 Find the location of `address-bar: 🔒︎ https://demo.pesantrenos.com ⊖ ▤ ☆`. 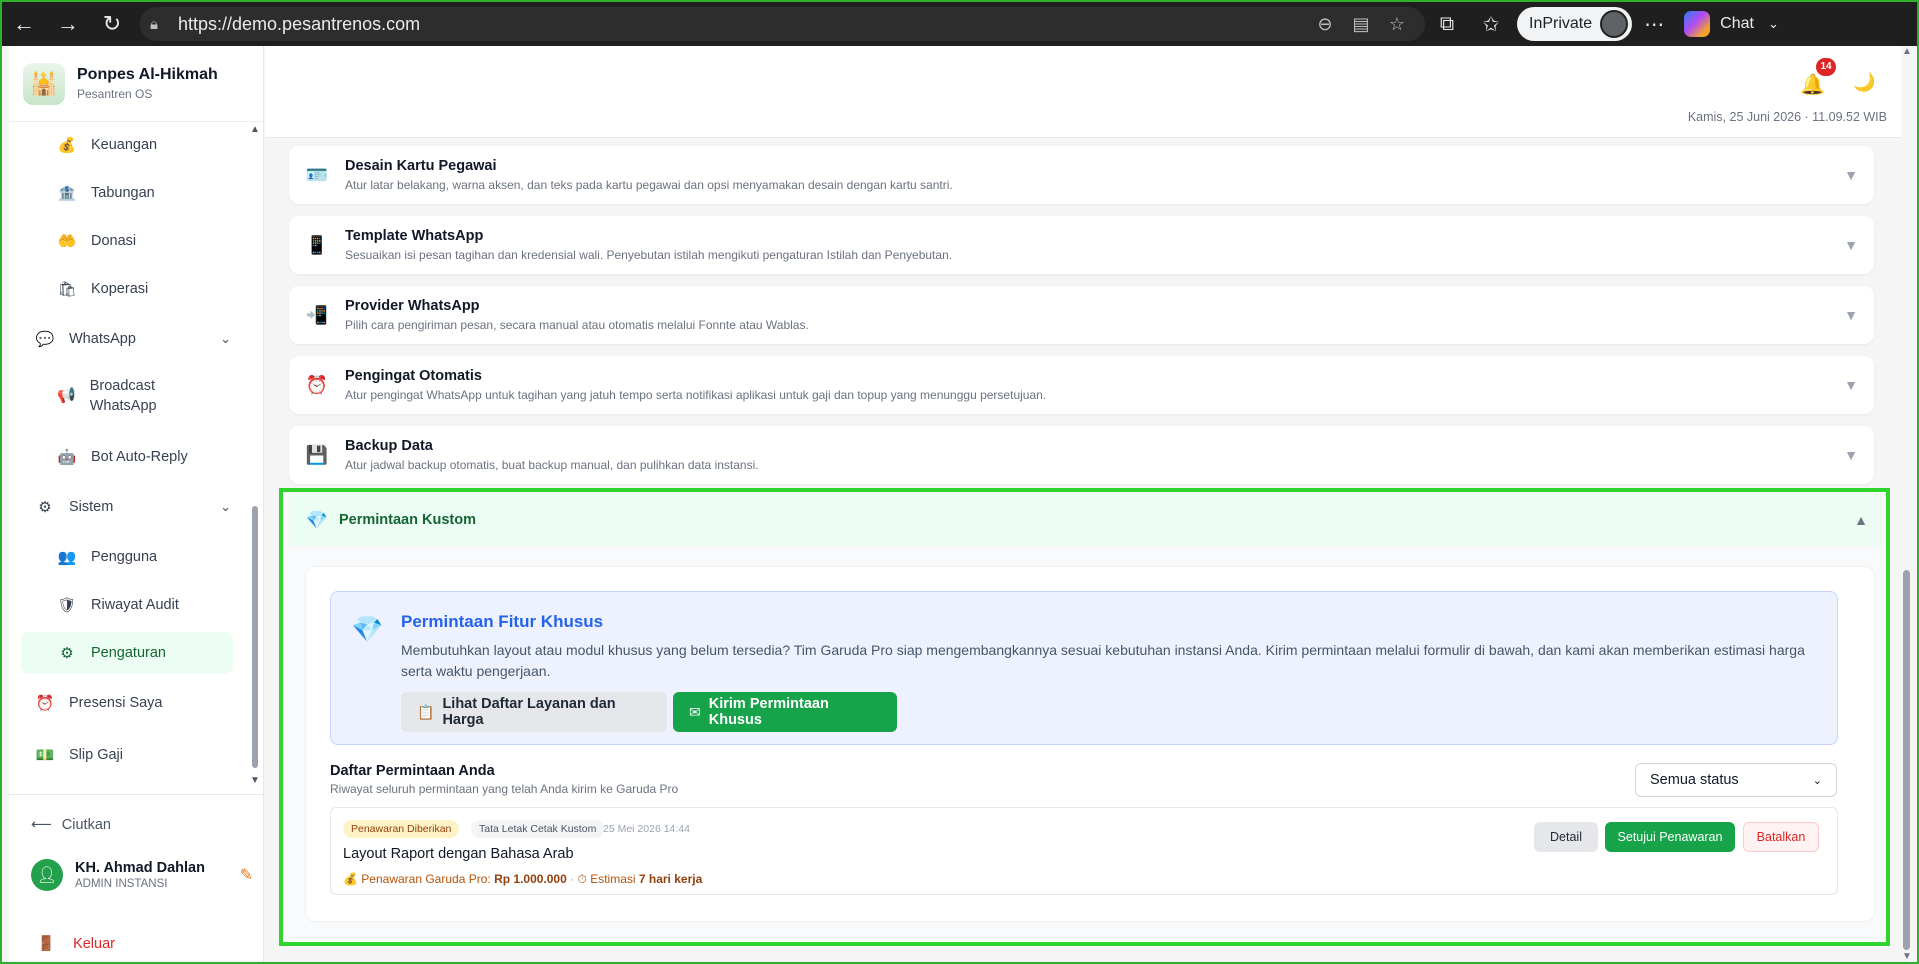

address-bar: 🔒︎ https://demo.pesantrenos.com ⊖ ▤ ☆ is located at coordinates (782, 24).